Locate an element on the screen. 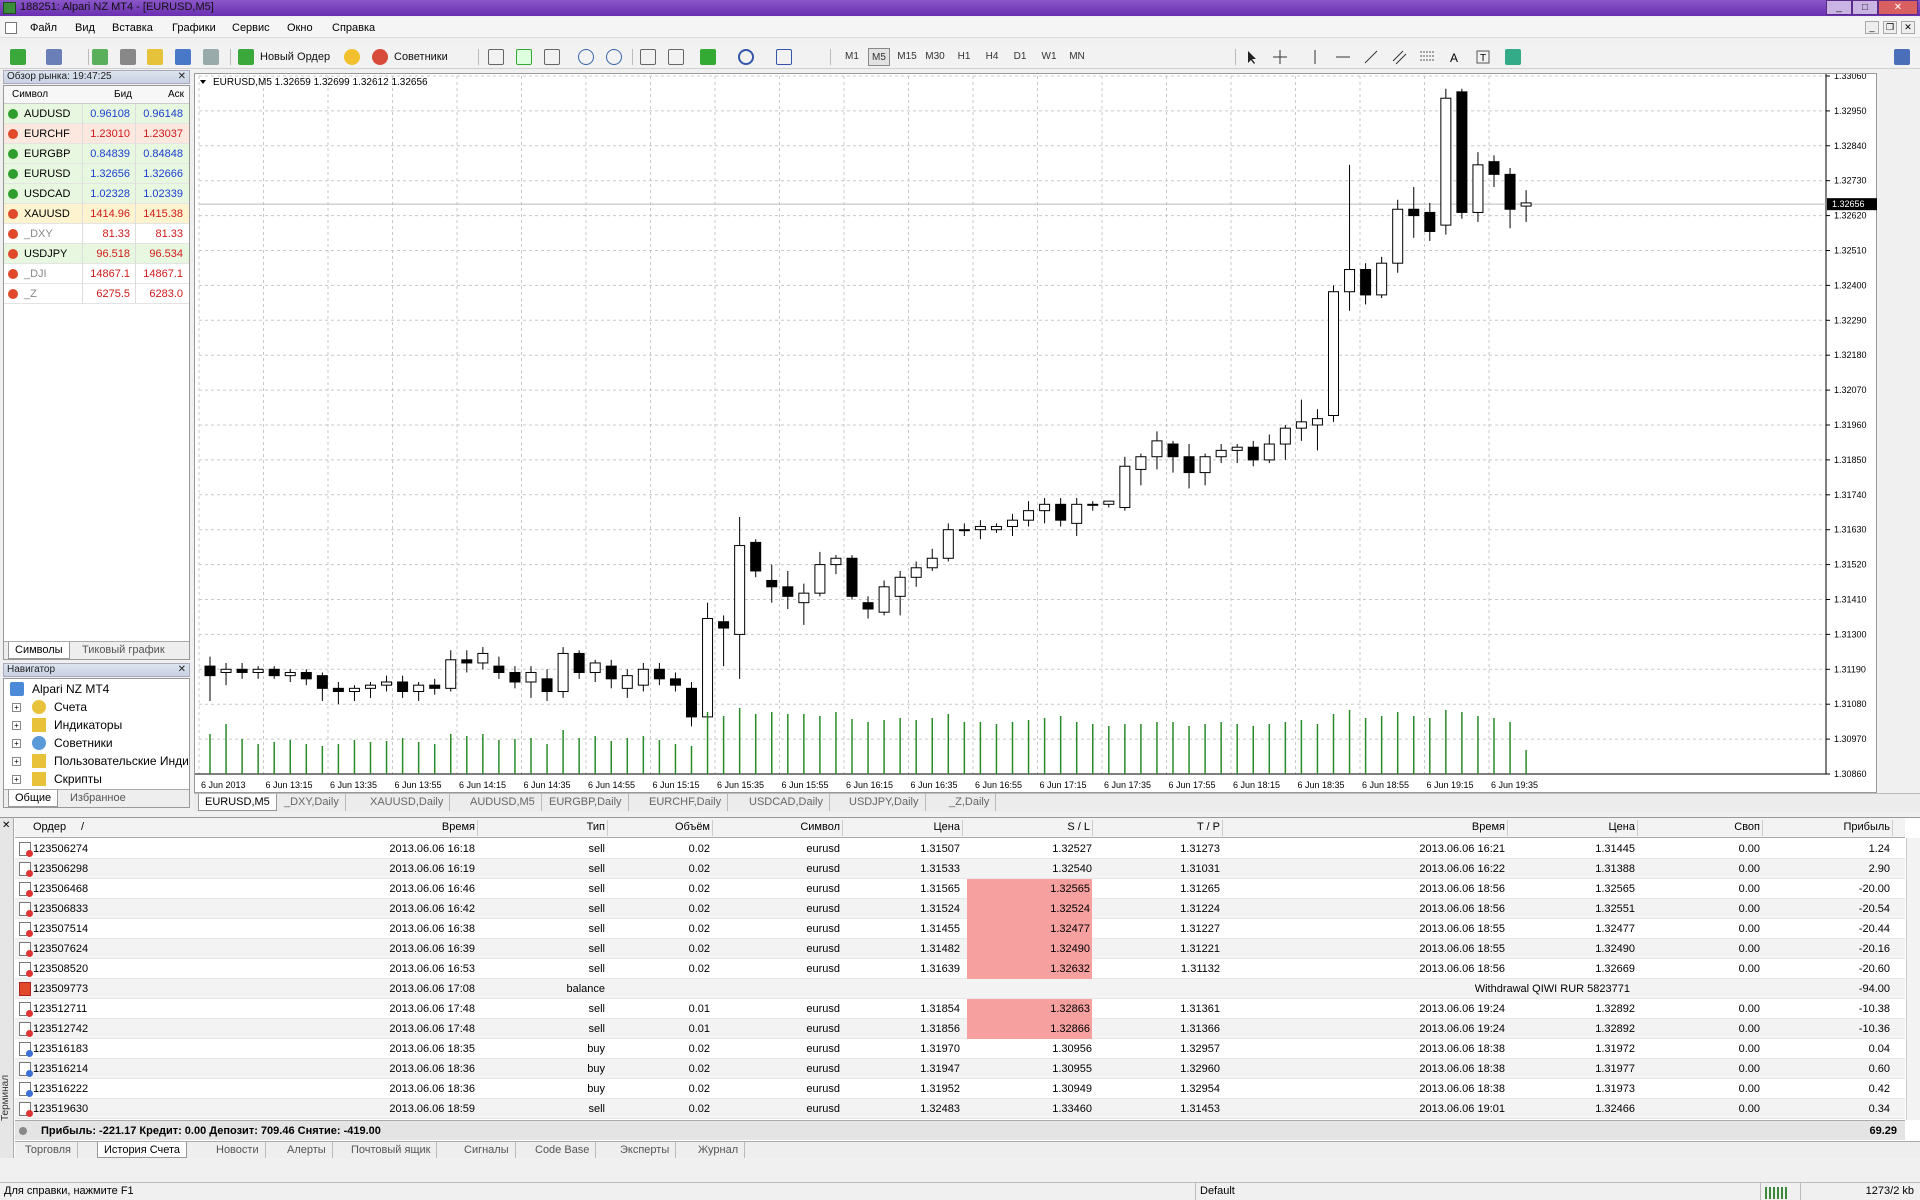 The height and width of the screenshot is (1200, 1920). chart-tab: AUDUSD,M5 is located at coordinates (503, 802).